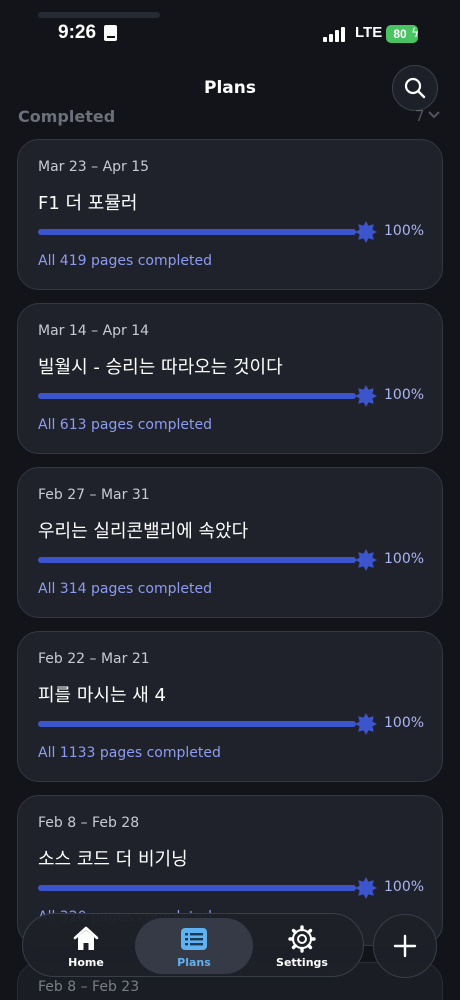  Describe the element at coordinates (89, 823) in the screenshot. I see `plan-date-range: Feb 8 – Feb 28` at that location.